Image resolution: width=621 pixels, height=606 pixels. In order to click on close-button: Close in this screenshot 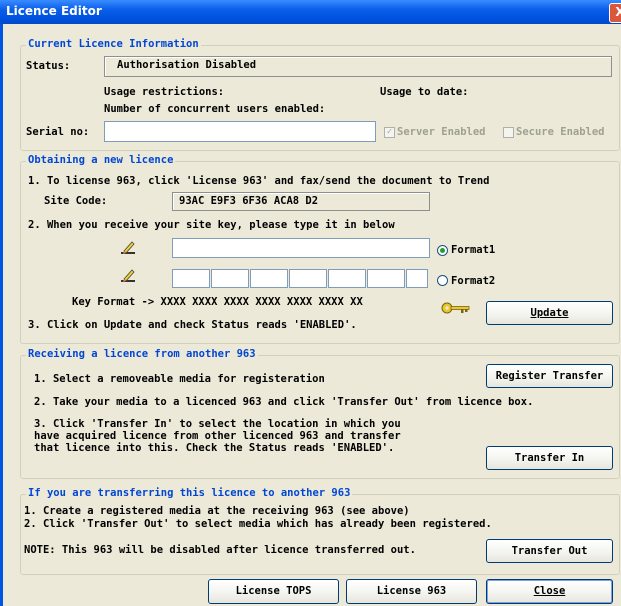, I will do `click(549, 591)`.